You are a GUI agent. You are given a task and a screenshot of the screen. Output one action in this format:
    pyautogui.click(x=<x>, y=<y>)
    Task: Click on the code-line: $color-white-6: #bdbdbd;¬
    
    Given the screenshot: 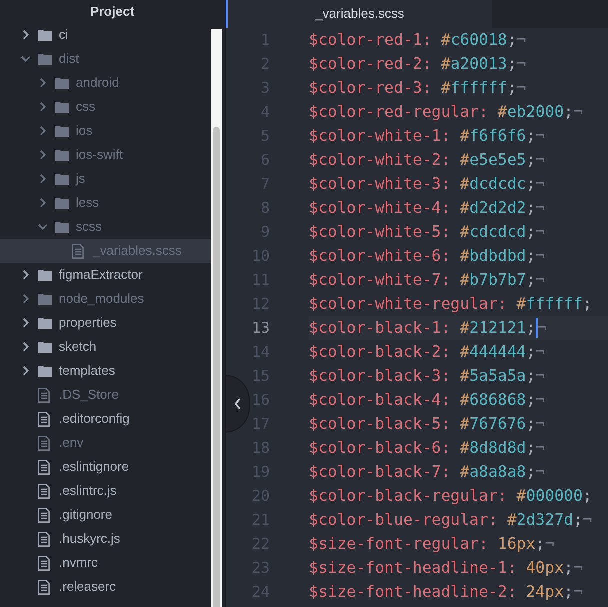 What is the action you would take?
    pyautogui.click(x=427, y=256)
    